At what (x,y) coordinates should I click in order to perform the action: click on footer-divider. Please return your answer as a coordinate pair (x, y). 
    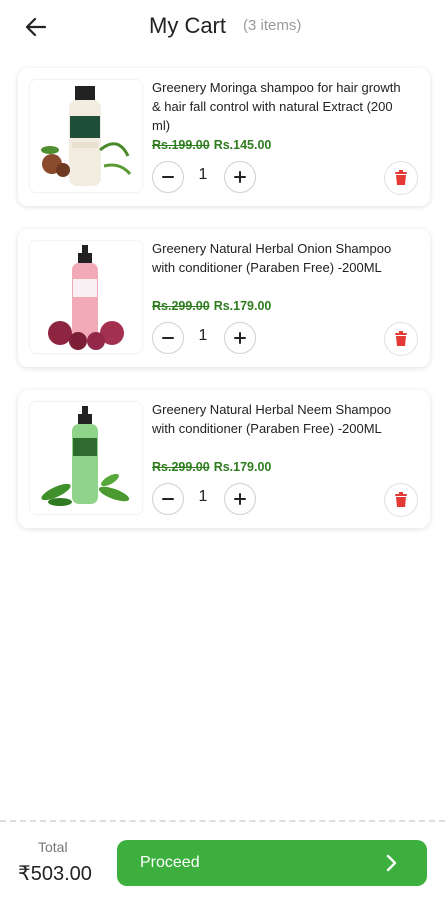
    Looking at the image, I should click on (222, 821).